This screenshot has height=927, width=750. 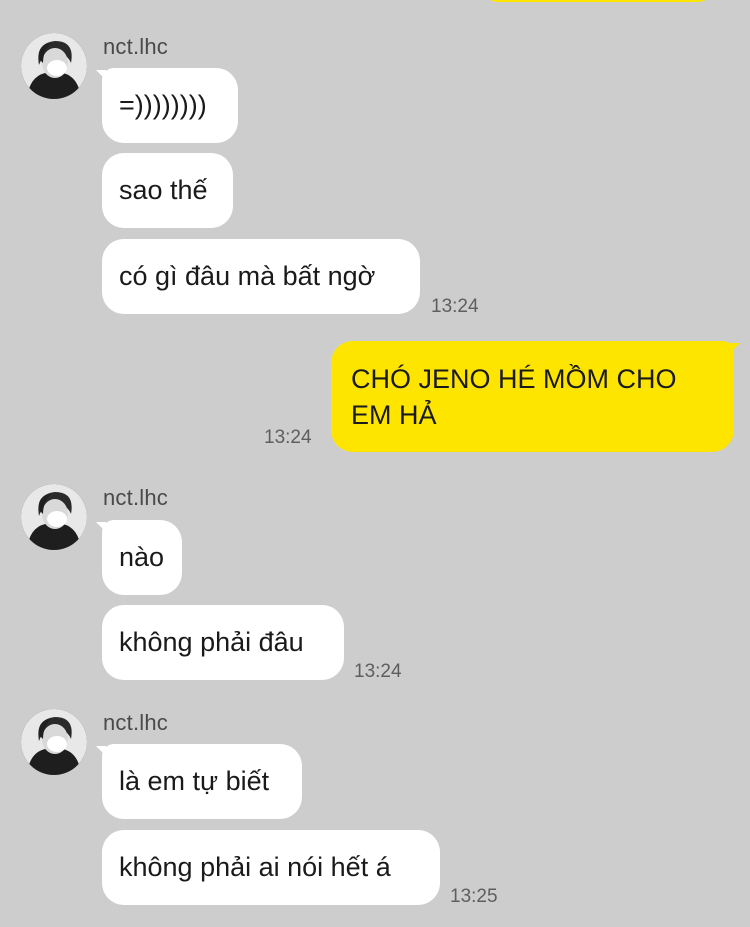 I want to click on message-bubble: =)))))))), so click(x=170, y=105).